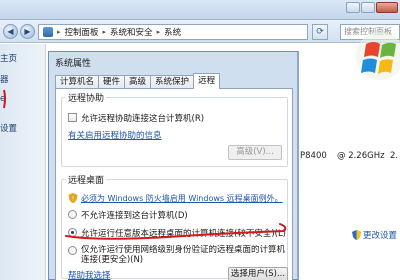 The width and height of the screenshot is (400, 280). I want to click on address-toolbar: ◀ ▶ ▸ 控制面板 ▸ 系统和安全 ▸ 系统 ⟳ 搜索控制面板, so click(200, 31).